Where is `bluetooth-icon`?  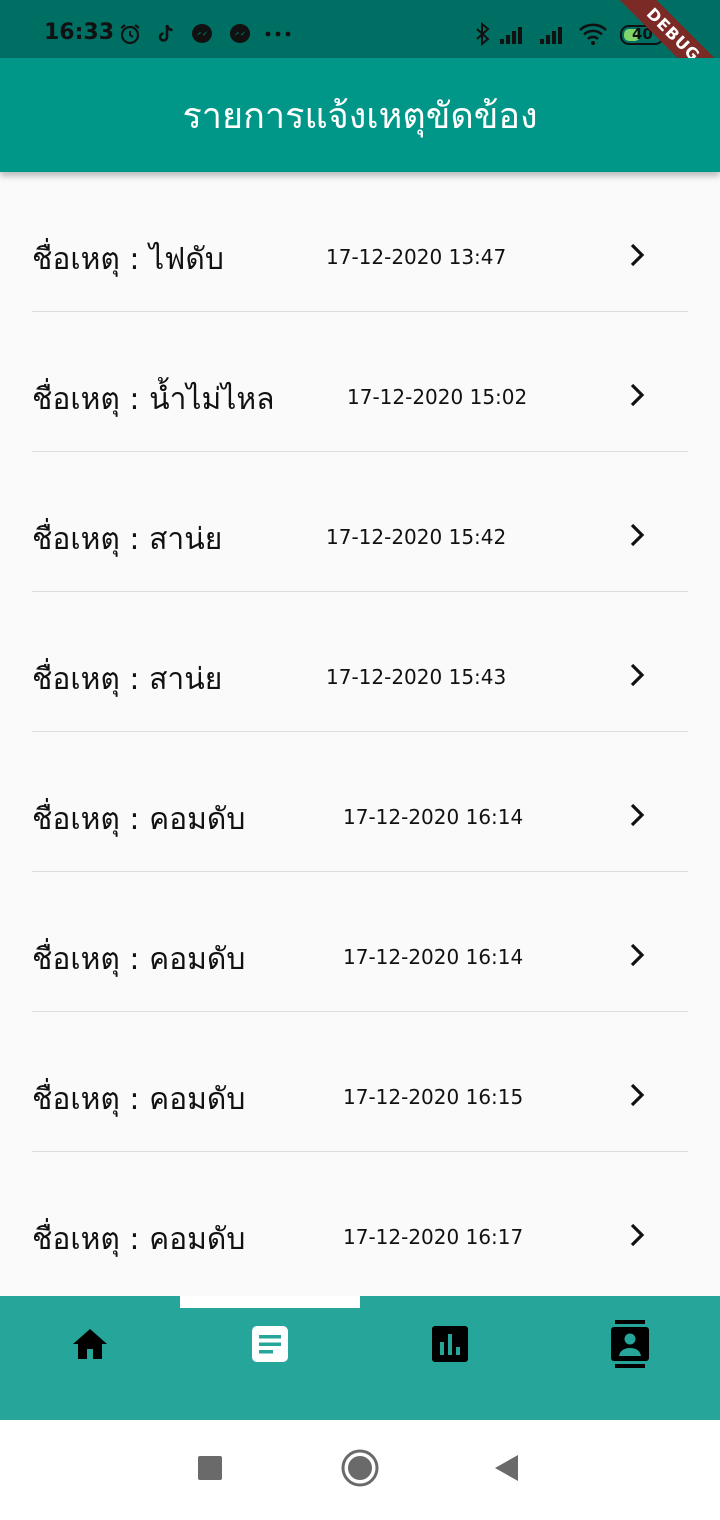
bluetooth-icon is located at coordinates (483, 35).